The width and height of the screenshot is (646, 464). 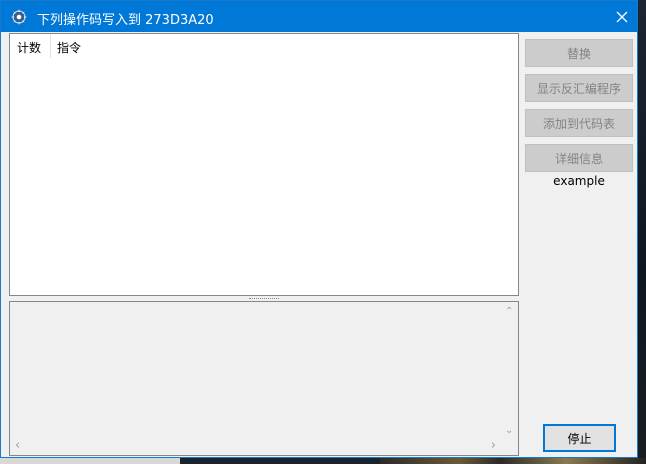 I want to click on scroll-right-icon: ›, so click(x=493, y=445).